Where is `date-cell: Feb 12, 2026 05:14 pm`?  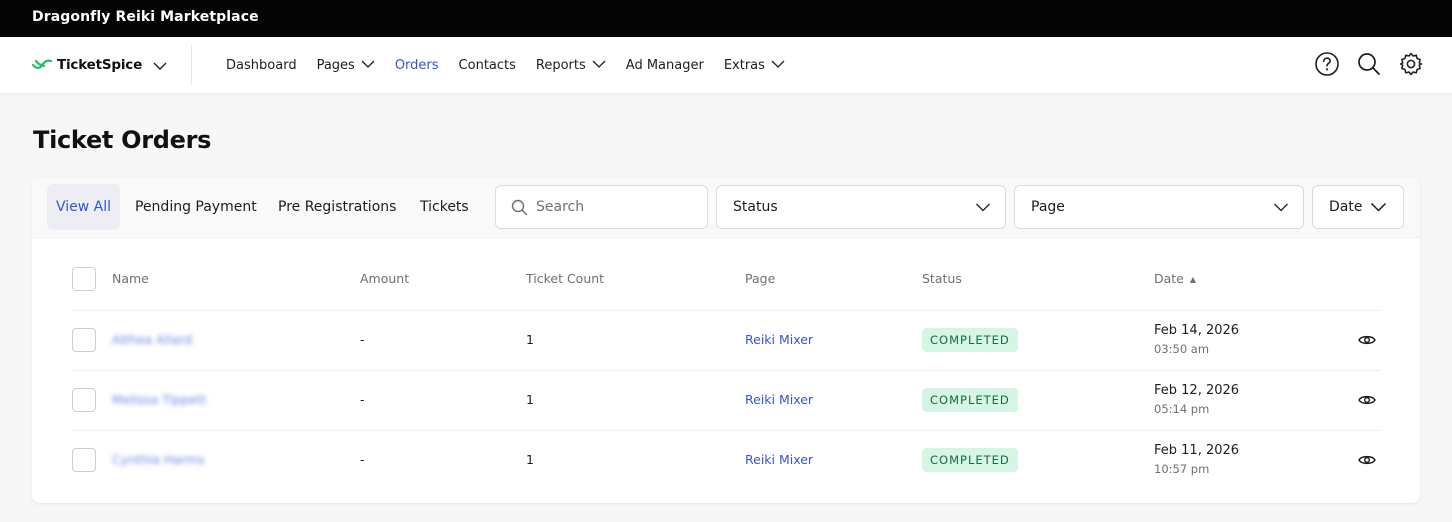
date-cell: Feb 12, 2026 05:14 pm is located at coordinates (1196, 399).